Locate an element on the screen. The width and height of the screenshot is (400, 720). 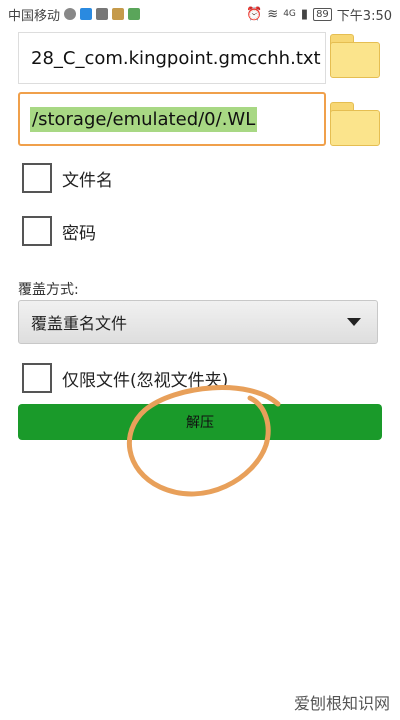
status-left: 中国移动 is located at coordinates (70, 14).